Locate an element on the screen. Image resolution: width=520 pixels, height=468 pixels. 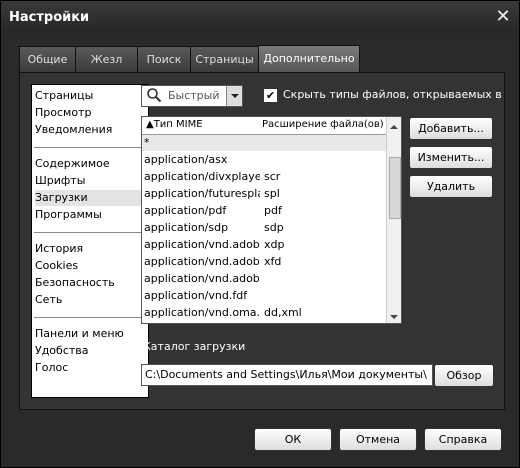
ext-cell: spl is located at coordinates (272, 193).